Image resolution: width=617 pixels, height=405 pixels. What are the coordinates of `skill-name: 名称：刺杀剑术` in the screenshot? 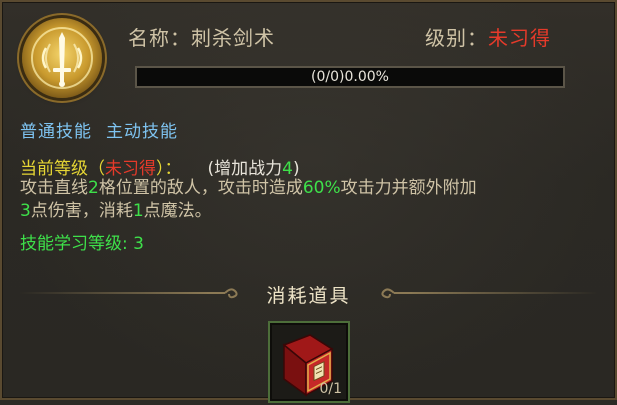 It's located at (201, 36).